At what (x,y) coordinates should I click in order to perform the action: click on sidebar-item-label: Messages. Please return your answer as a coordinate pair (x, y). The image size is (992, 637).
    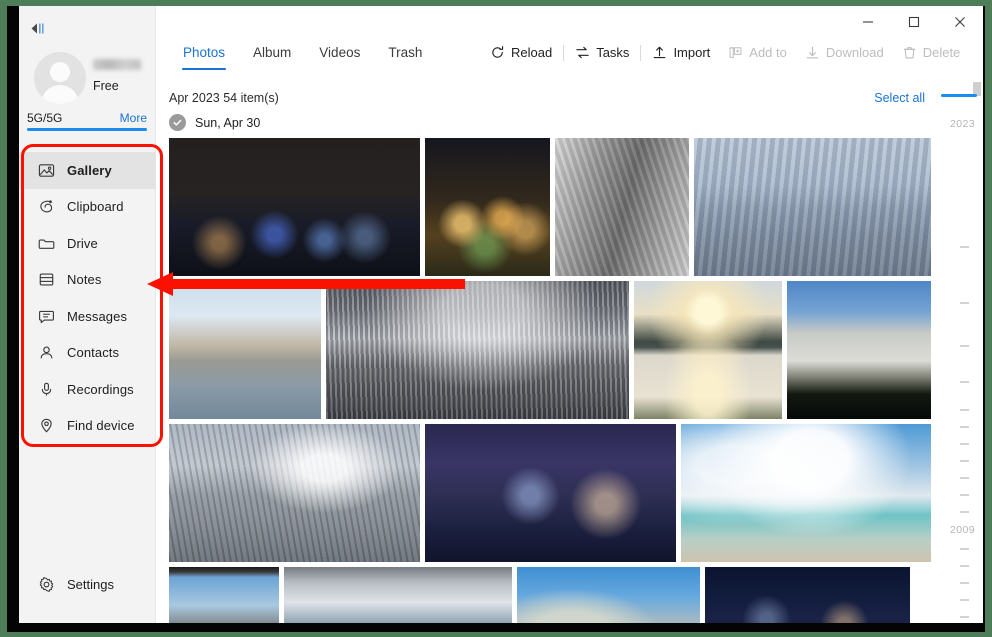
    Looking at the image, I should click on (97, 316).